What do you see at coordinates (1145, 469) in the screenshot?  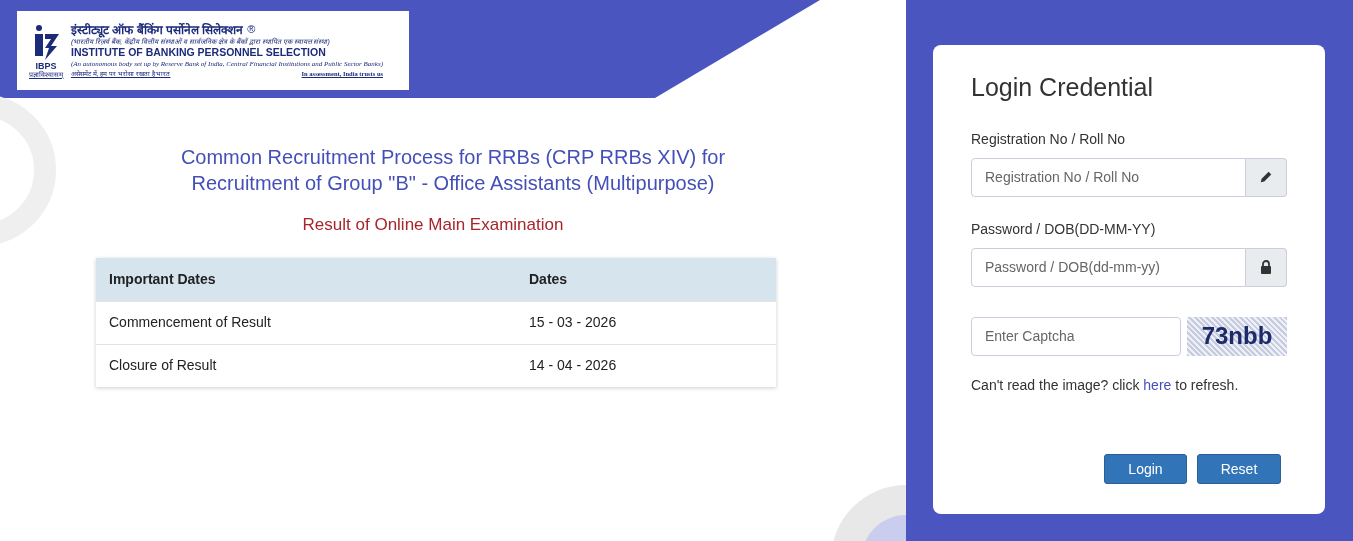 I see `login-button: Login` at bounding box center [1145, 469].